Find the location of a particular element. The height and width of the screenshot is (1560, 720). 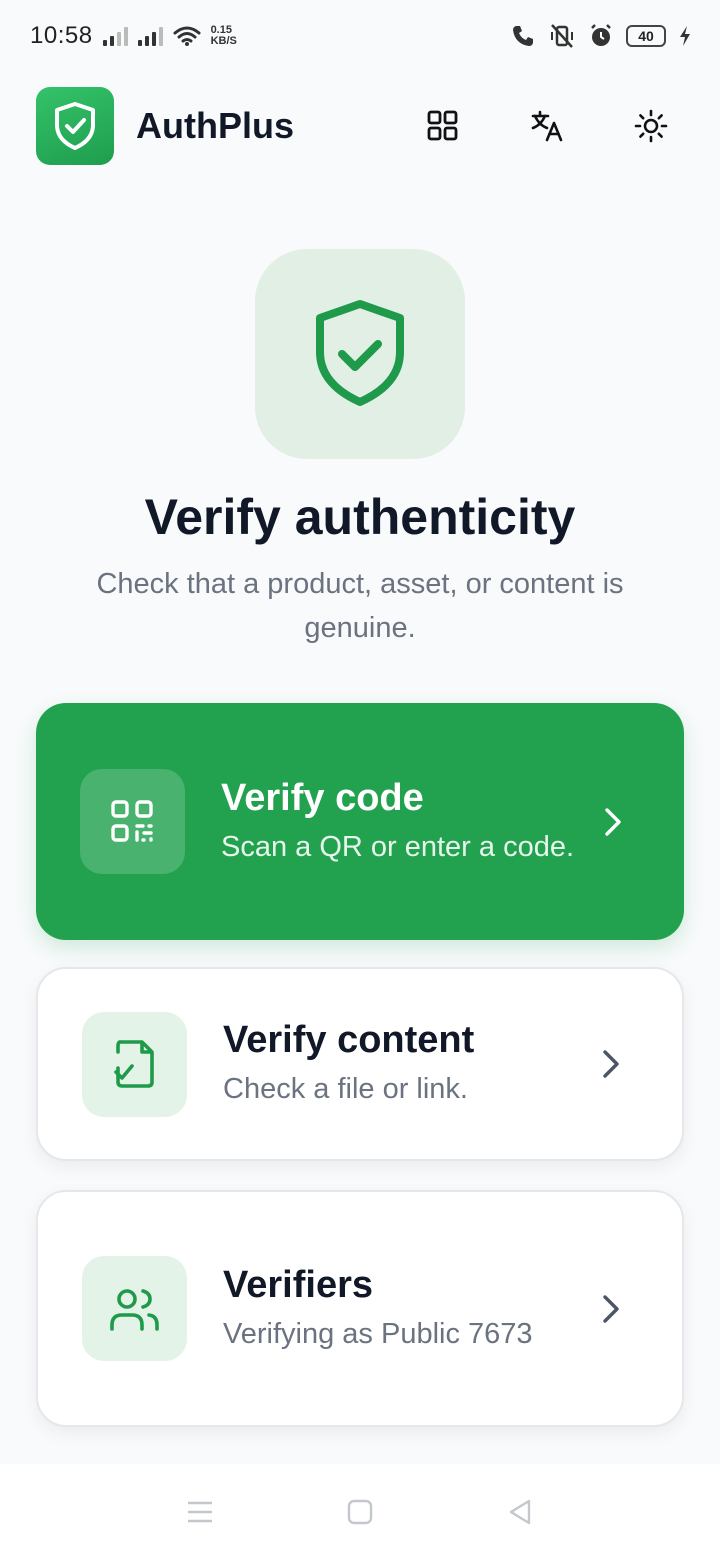

file-check-icon is located at coordinates (133, 1064).